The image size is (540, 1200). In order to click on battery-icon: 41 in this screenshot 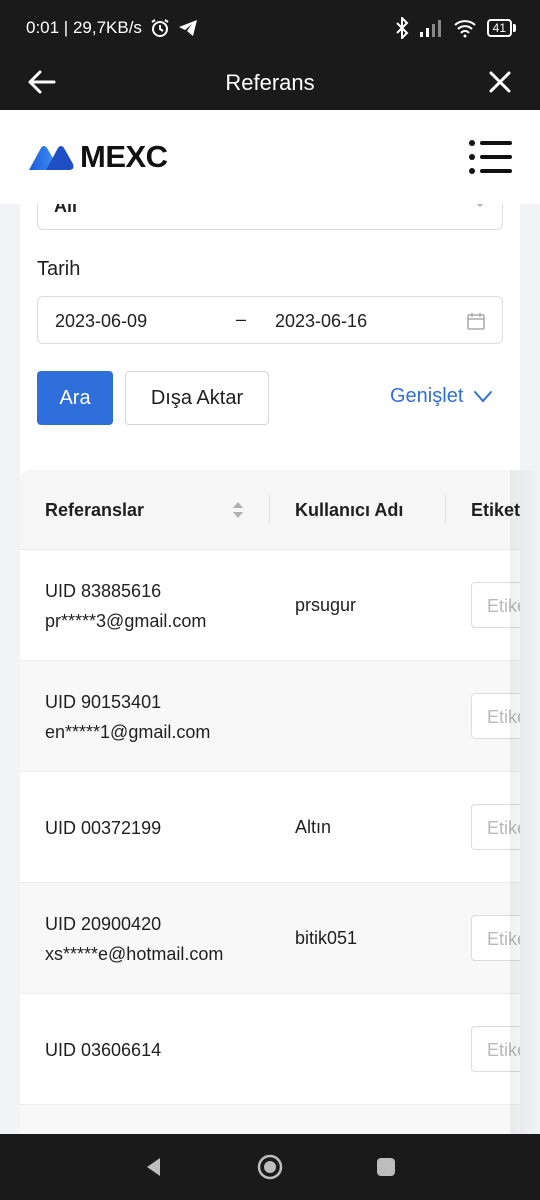, I will do `click(501, 28)`.